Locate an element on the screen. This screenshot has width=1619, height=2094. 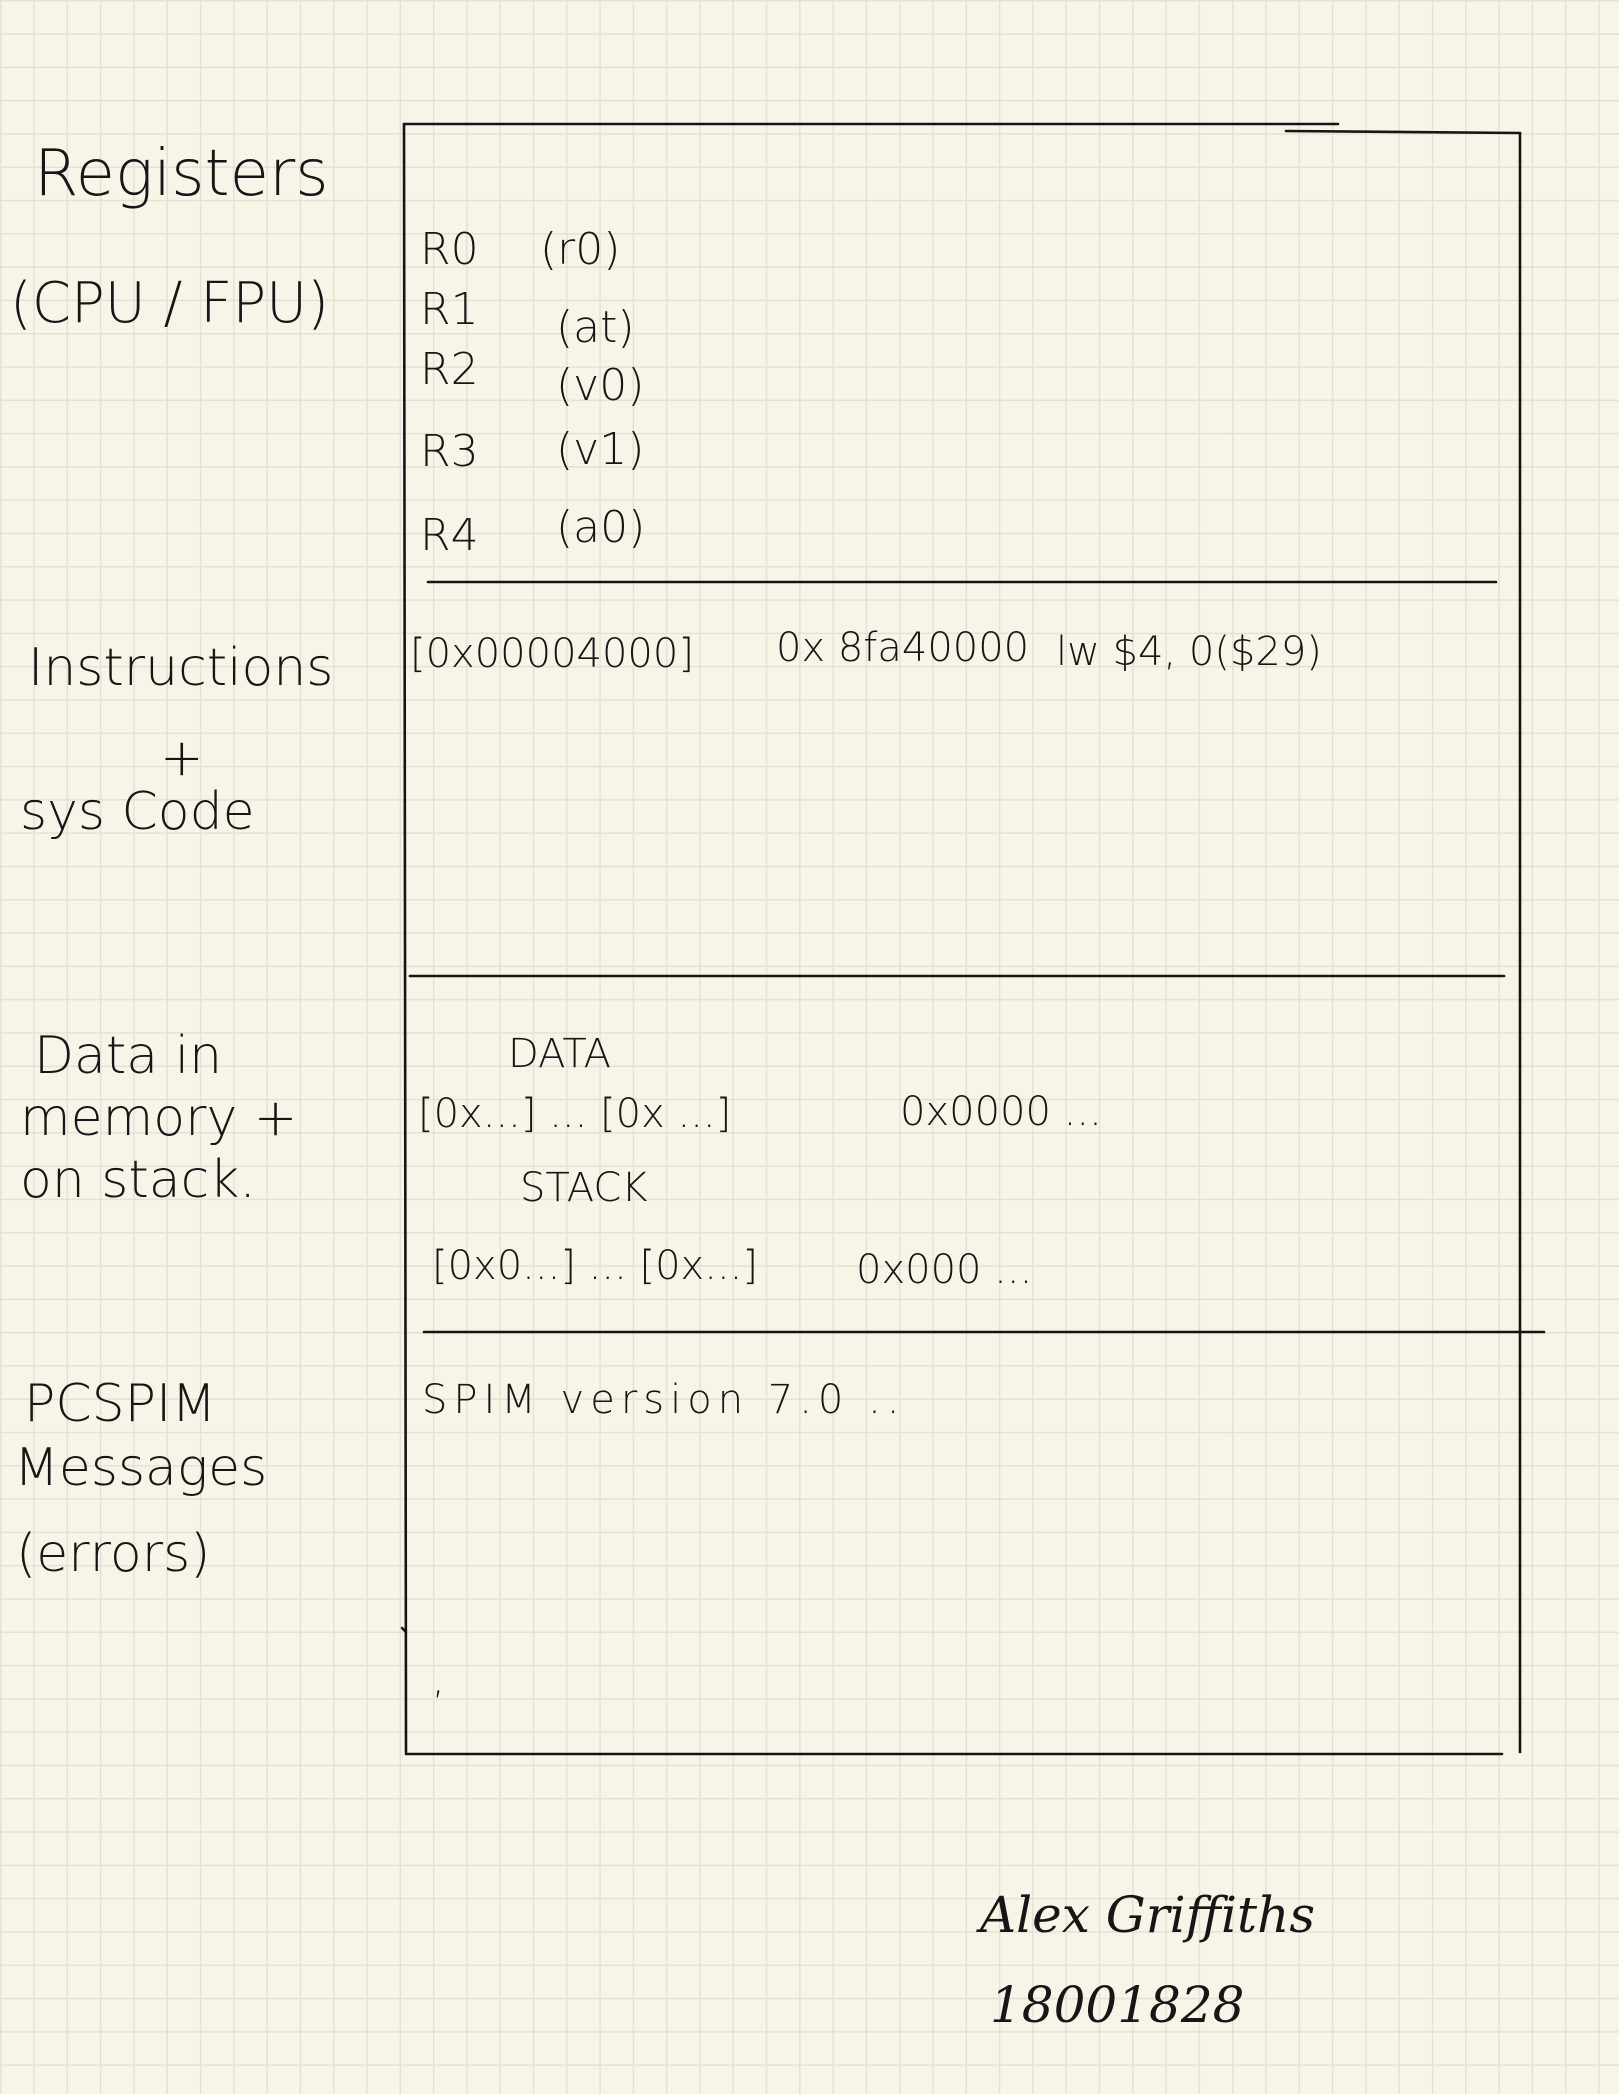
register-alias: (a0) is located at coordinates (601, 527).